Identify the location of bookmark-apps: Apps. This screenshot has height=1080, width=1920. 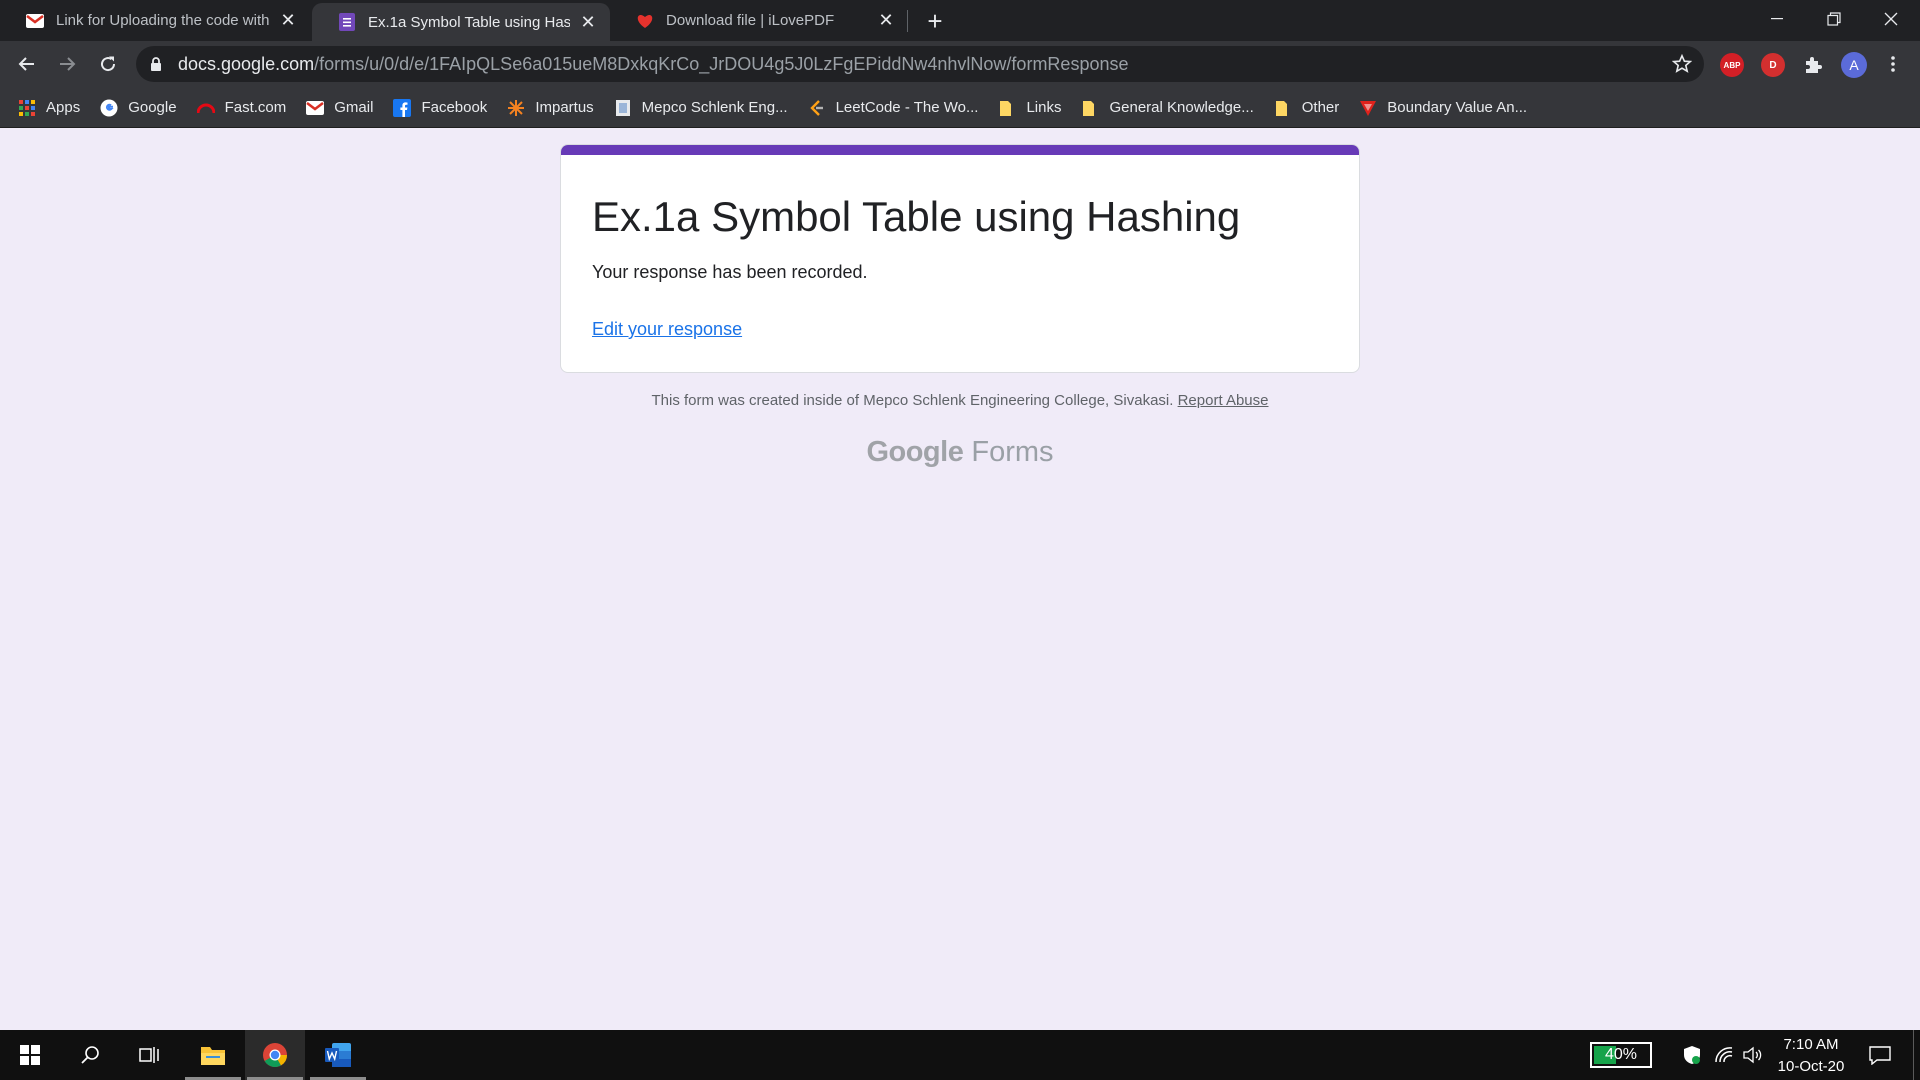
(49, 108).